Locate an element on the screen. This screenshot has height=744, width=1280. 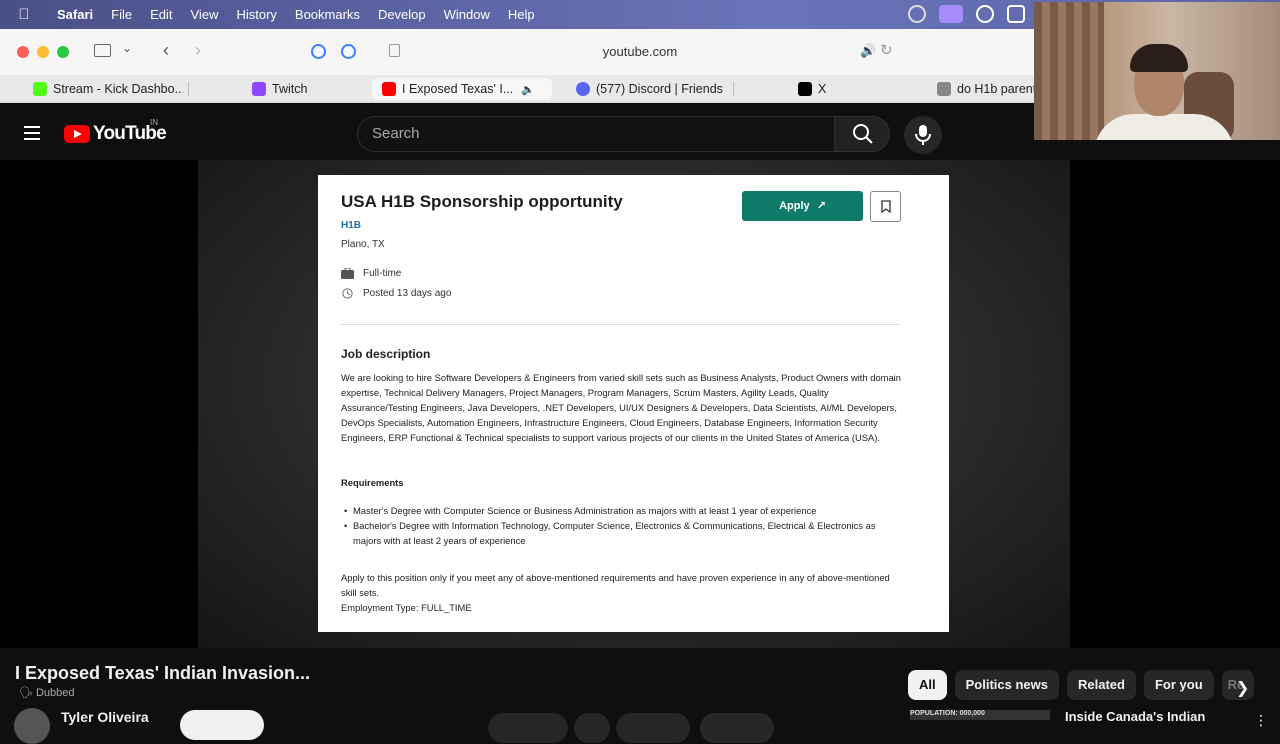
address-bar: youtube.com is located at coordinates (640, 52).